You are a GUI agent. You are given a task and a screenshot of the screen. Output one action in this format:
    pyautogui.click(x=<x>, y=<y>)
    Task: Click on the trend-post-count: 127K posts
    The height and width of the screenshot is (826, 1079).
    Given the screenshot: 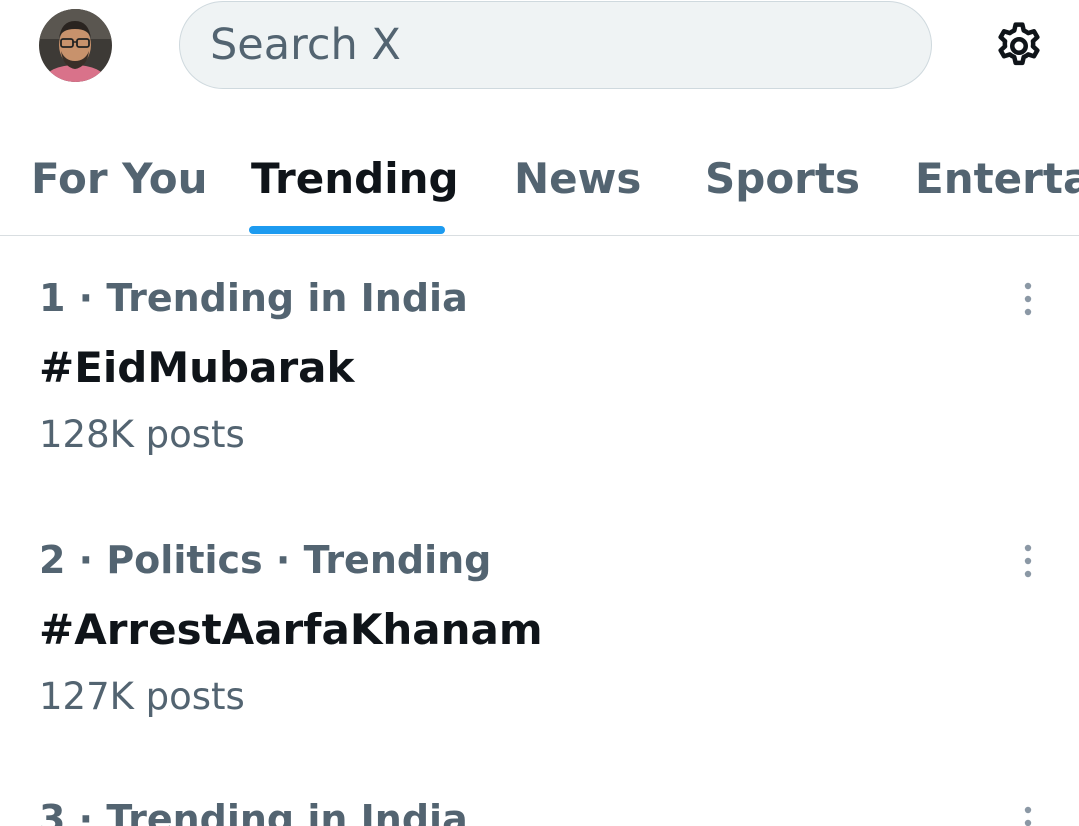 What is the action you would take?
    pyautogui.click(x=142, y=696)
    